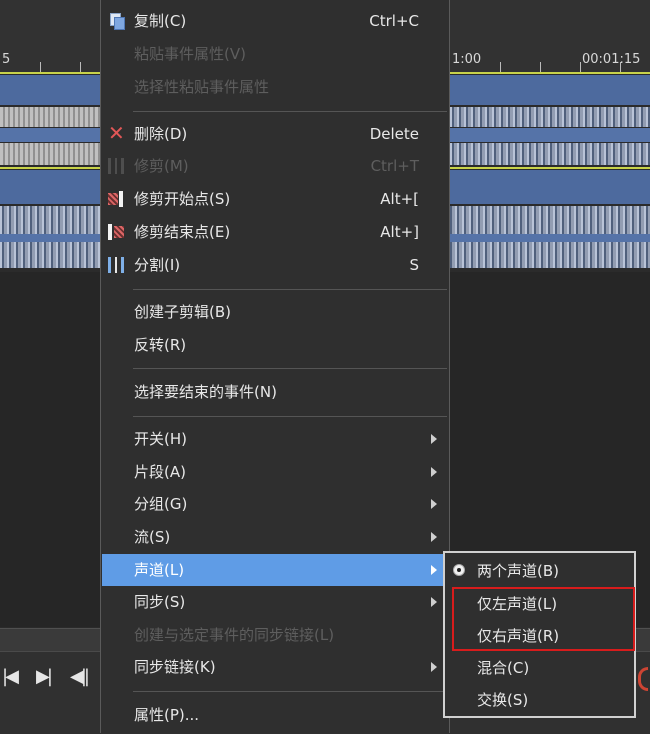  Describe the element at coordinates (116, 133) in the screenshot. I see `delete-icon: ✕` at that location.